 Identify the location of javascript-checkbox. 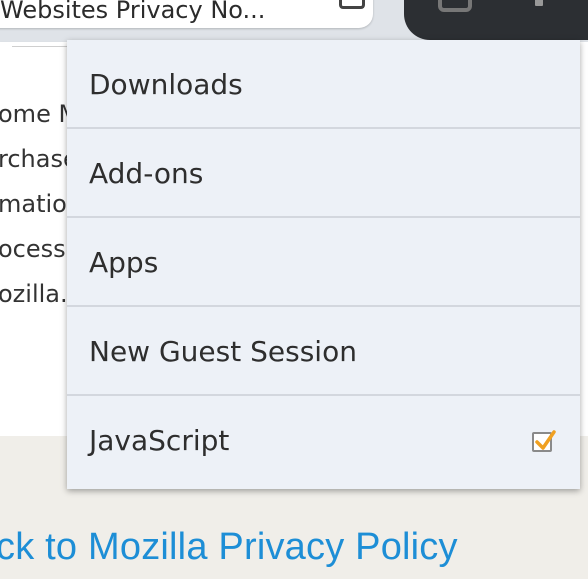
(544, 441).